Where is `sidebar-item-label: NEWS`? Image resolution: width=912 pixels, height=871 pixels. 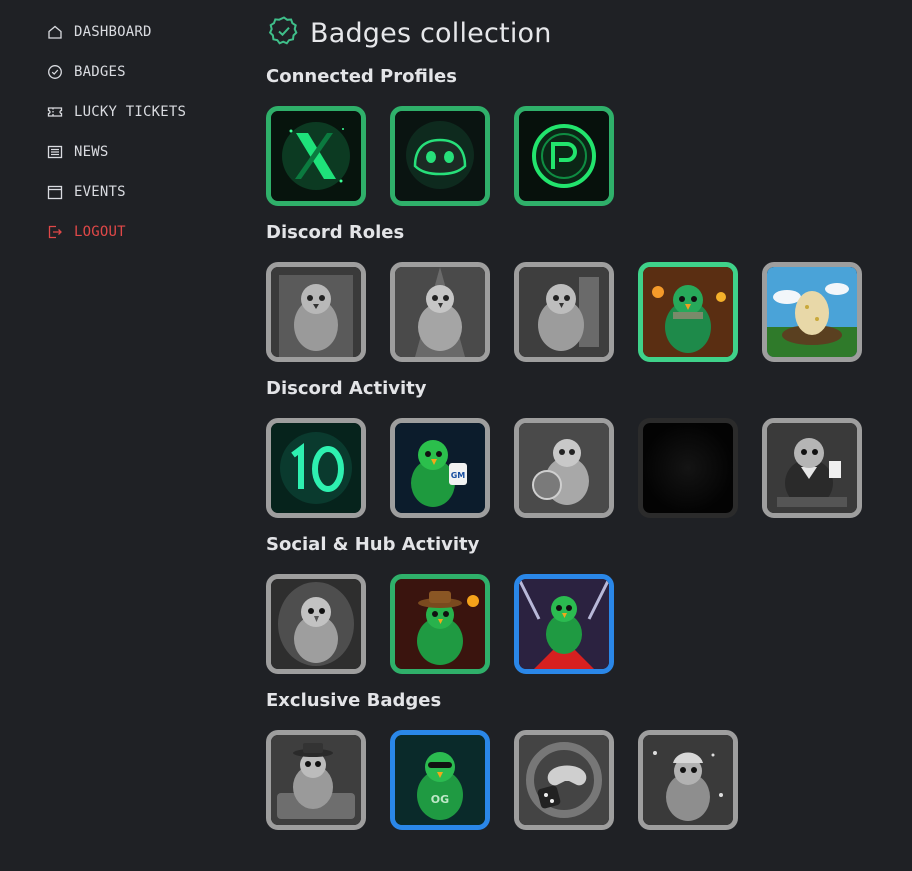
sidebar-item-label: NEWS is located at coordinates (91, 152).